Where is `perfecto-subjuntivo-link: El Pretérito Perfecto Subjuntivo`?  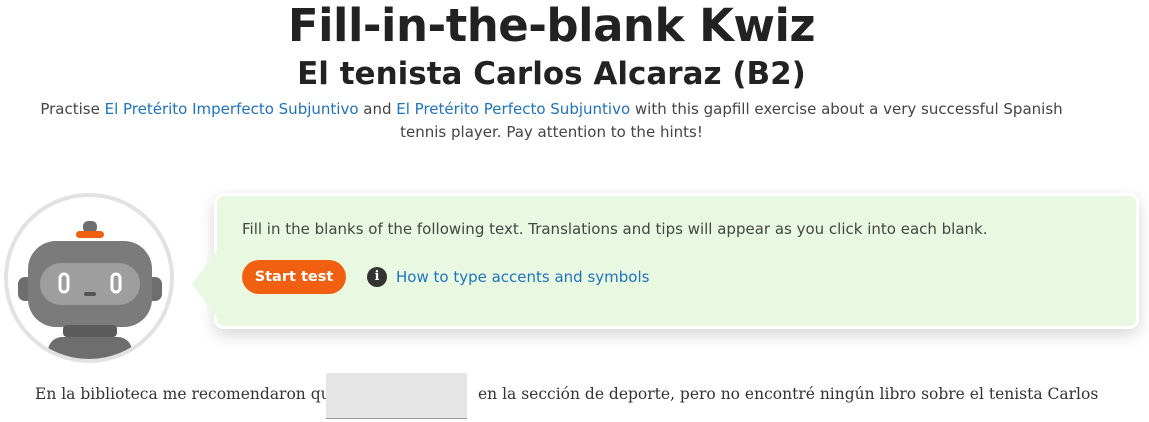 perfecto-subjuntivo-link: El Pretérito Perfecto Subjuntivo is located at coordinates (513, 109).